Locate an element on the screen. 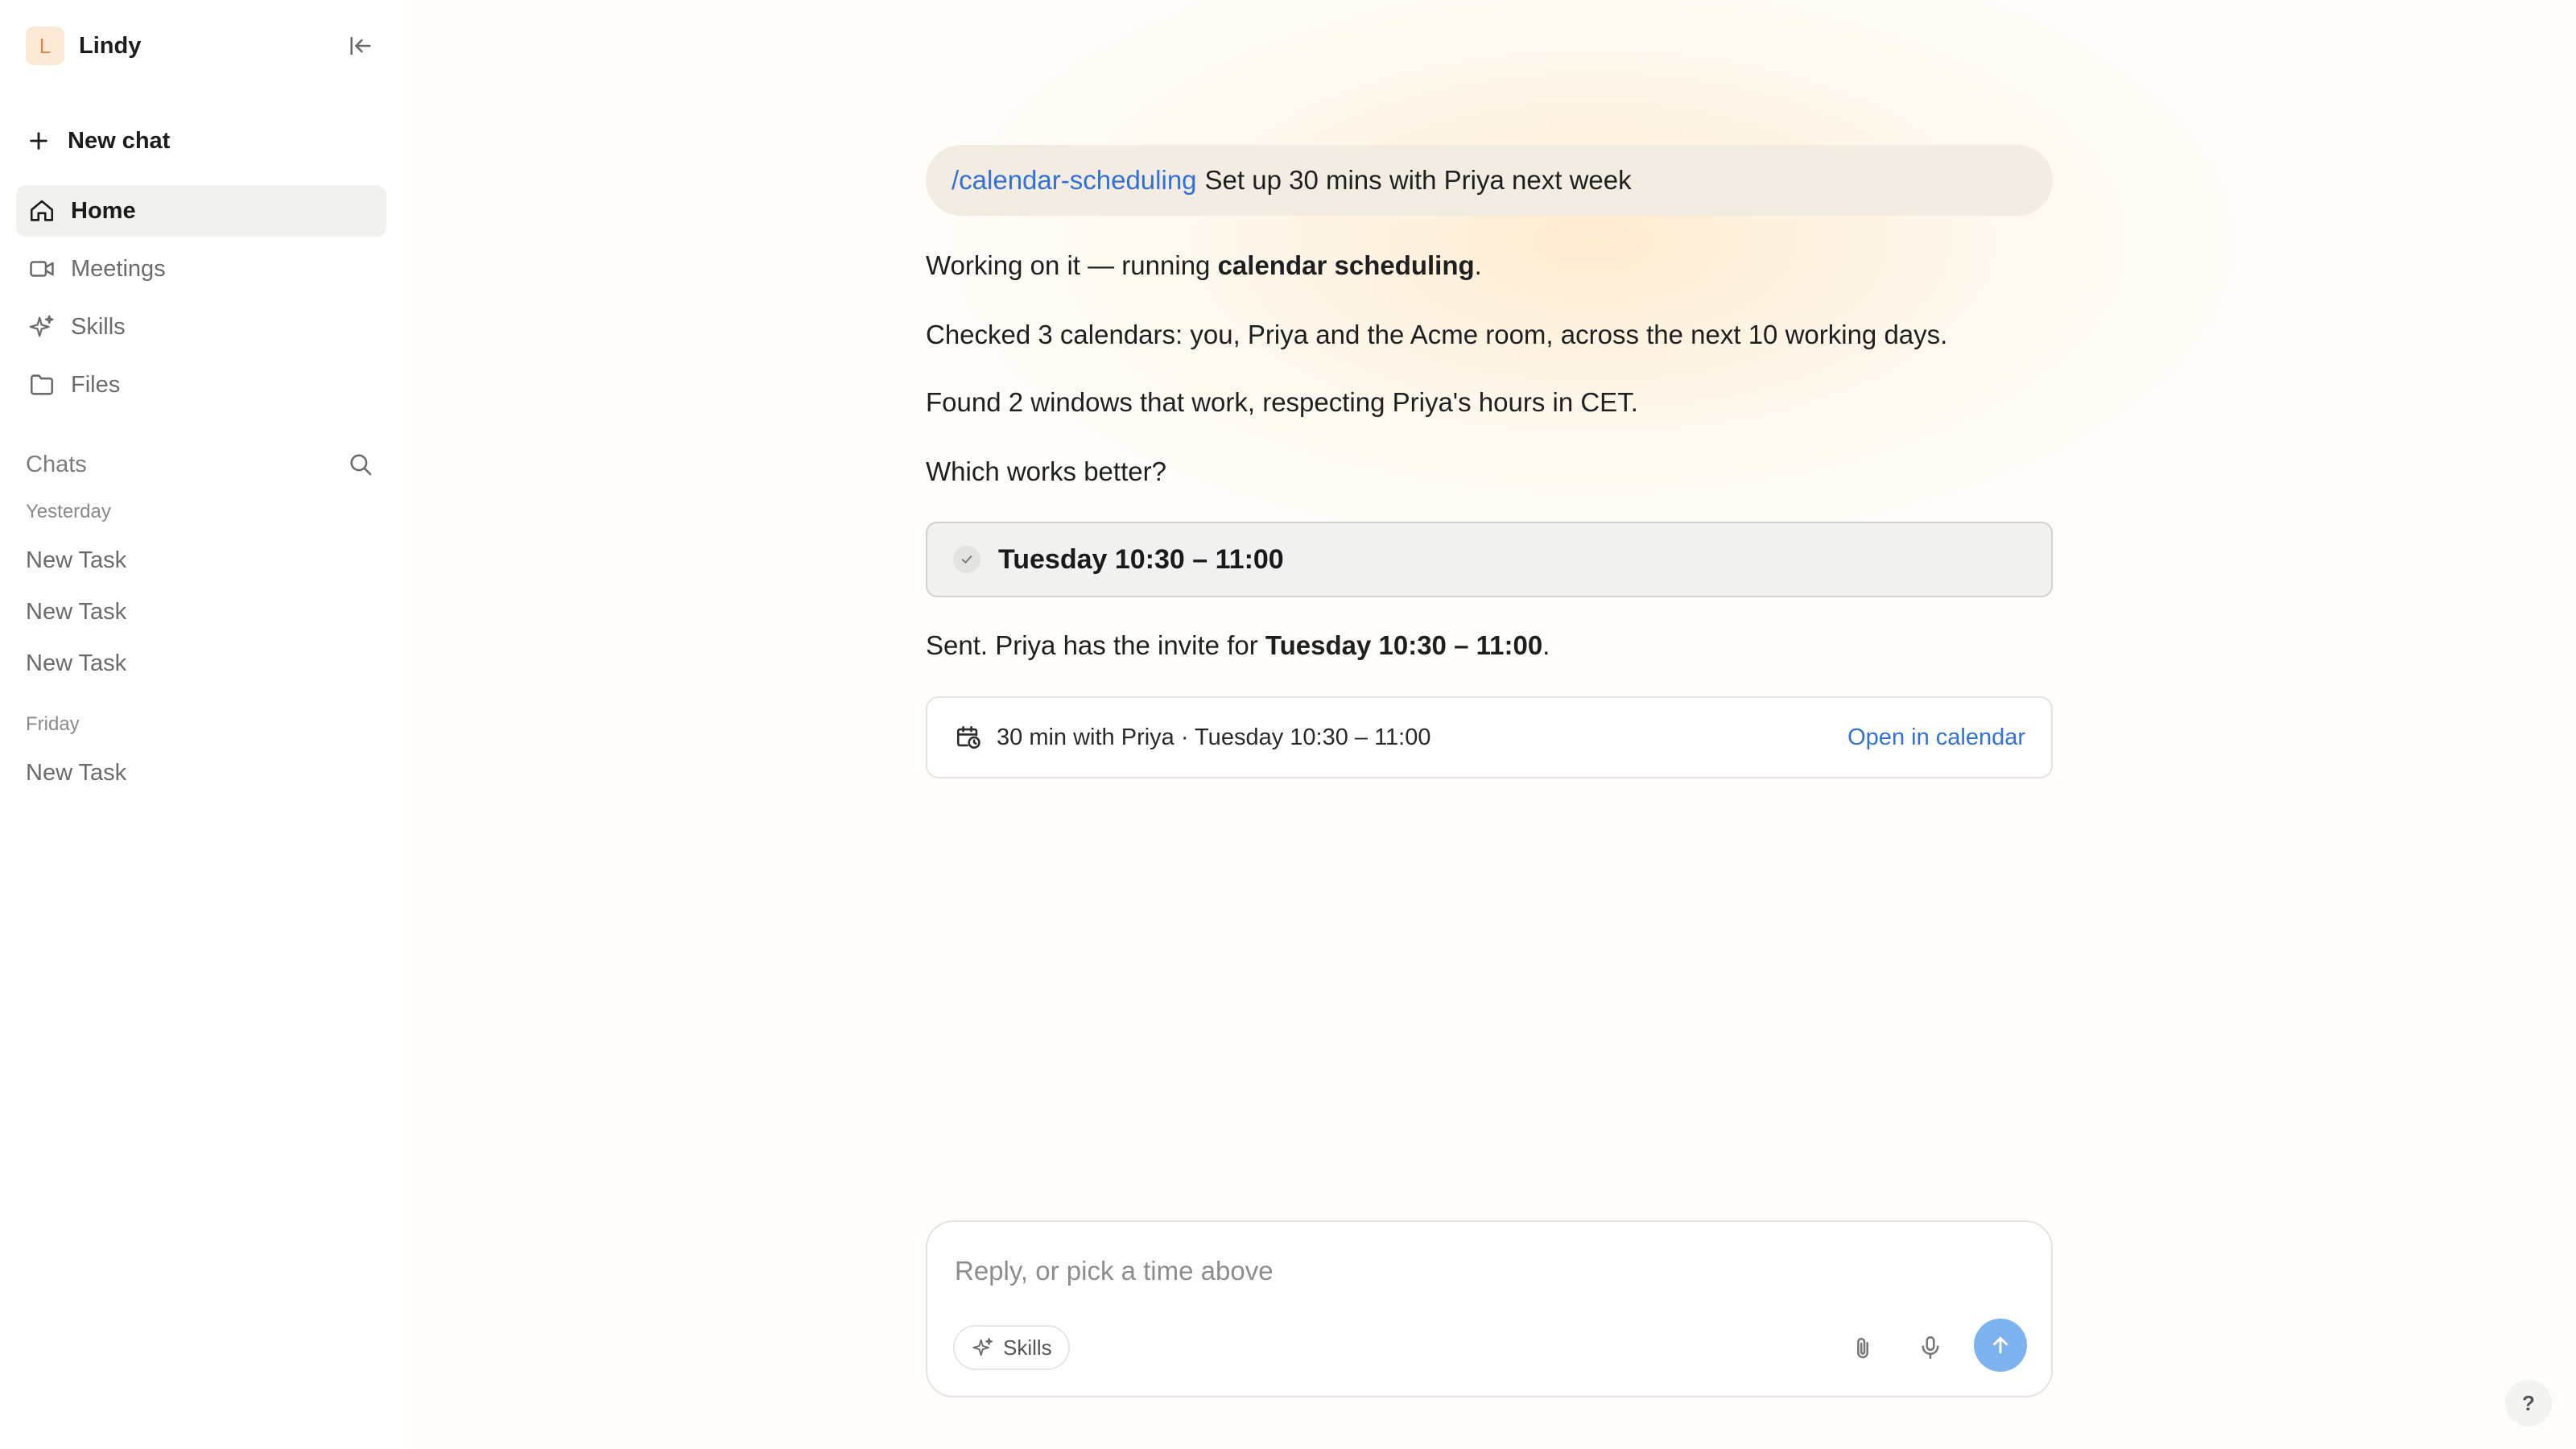  sidebar-item-label: Meetings is located at coordinates (118, 268).